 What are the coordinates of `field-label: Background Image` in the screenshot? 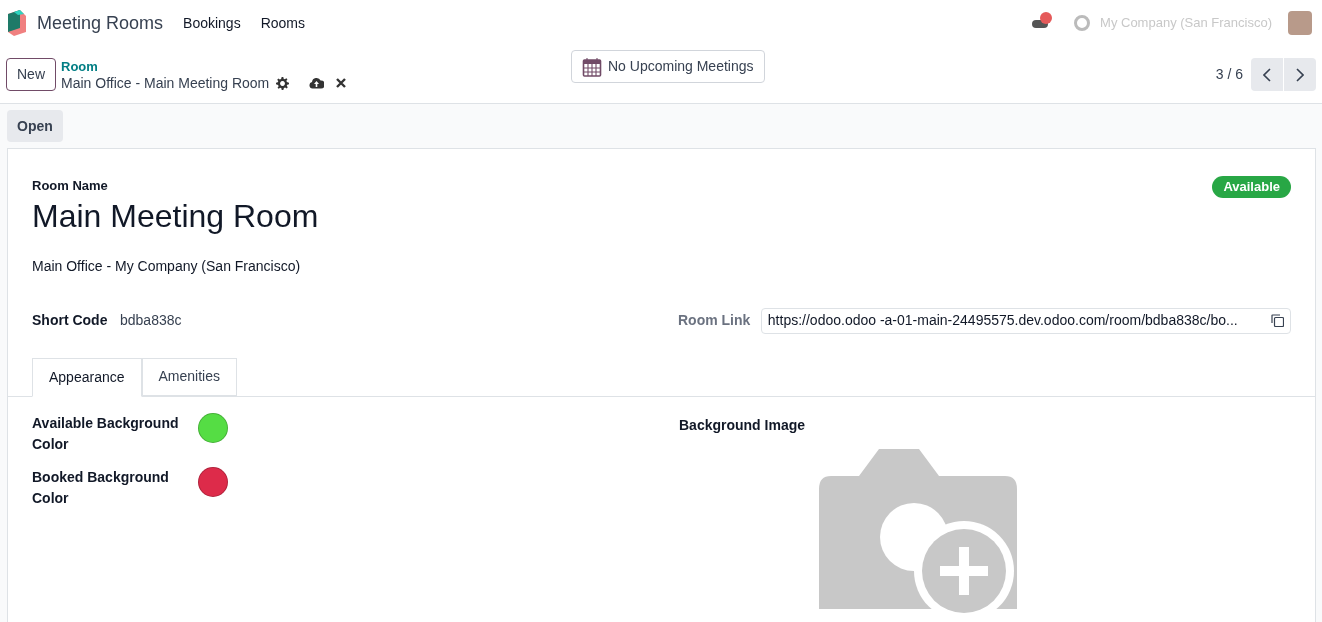 It's located at (742, 424).